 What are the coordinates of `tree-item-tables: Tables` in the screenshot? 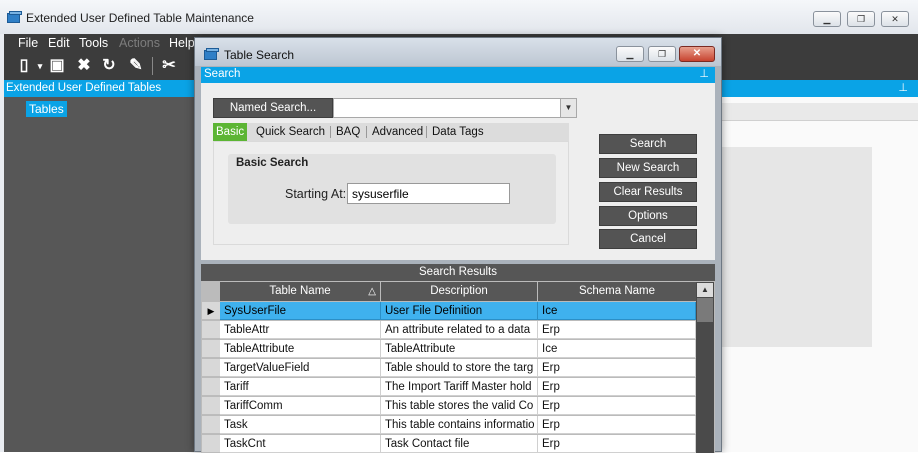 It's located at (46, 109).